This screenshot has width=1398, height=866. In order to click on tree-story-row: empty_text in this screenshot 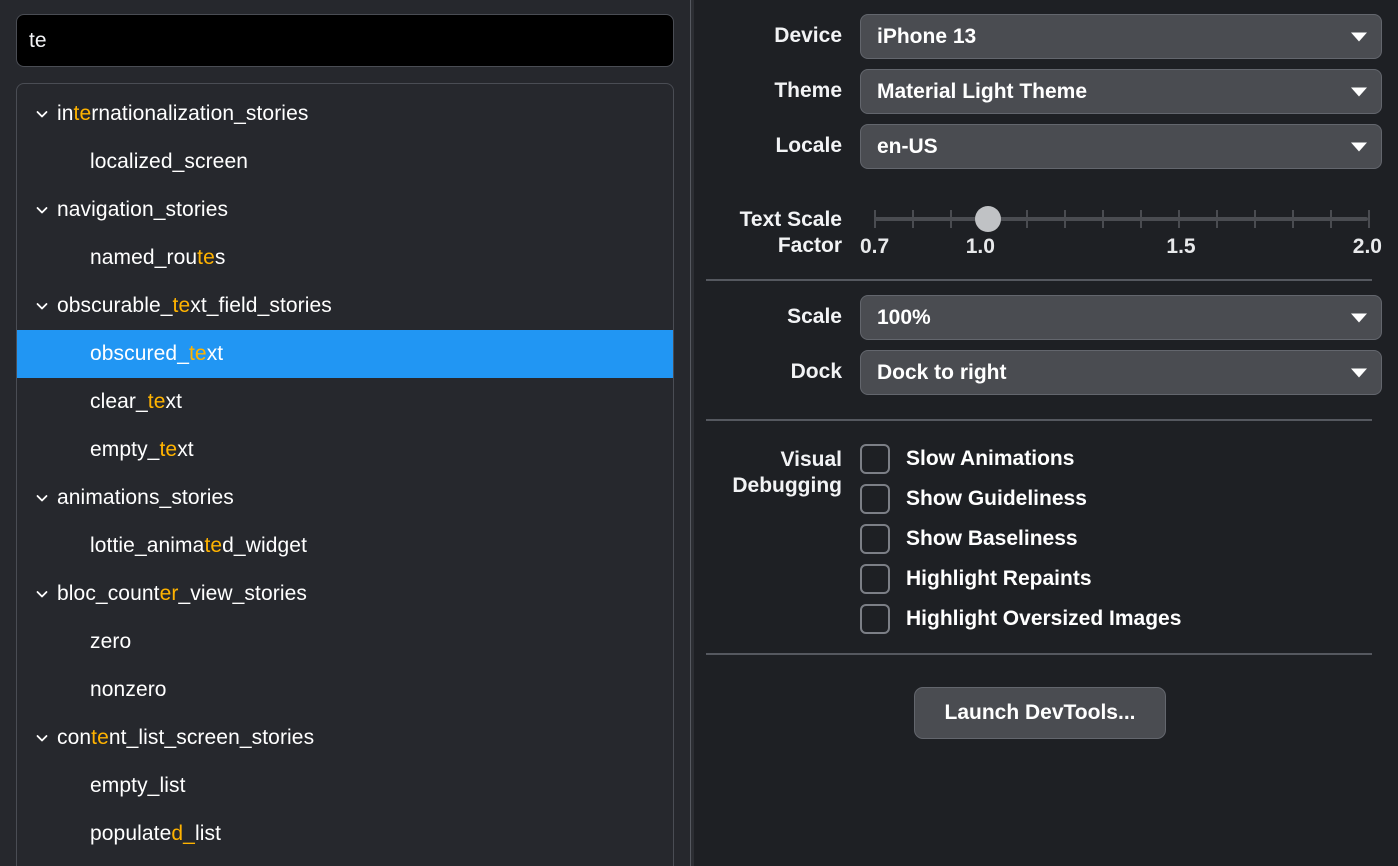, I will do `click(345, 450)`.